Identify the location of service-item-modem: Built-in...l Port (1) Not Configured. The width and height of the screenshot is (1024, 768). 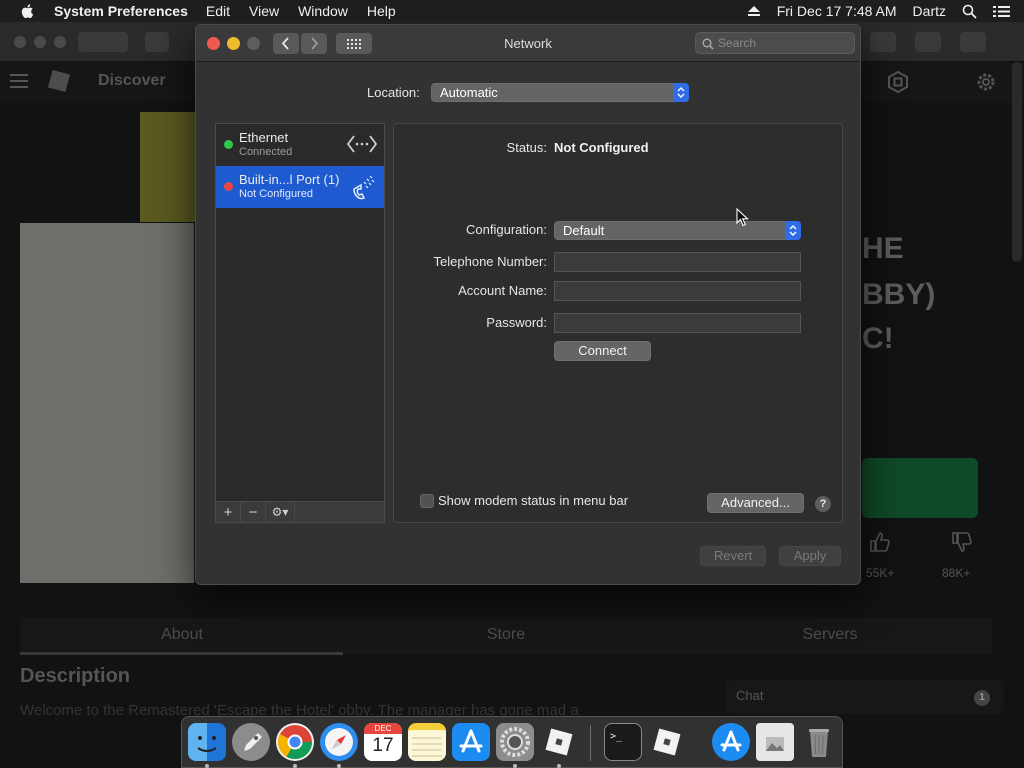
(300, 187).